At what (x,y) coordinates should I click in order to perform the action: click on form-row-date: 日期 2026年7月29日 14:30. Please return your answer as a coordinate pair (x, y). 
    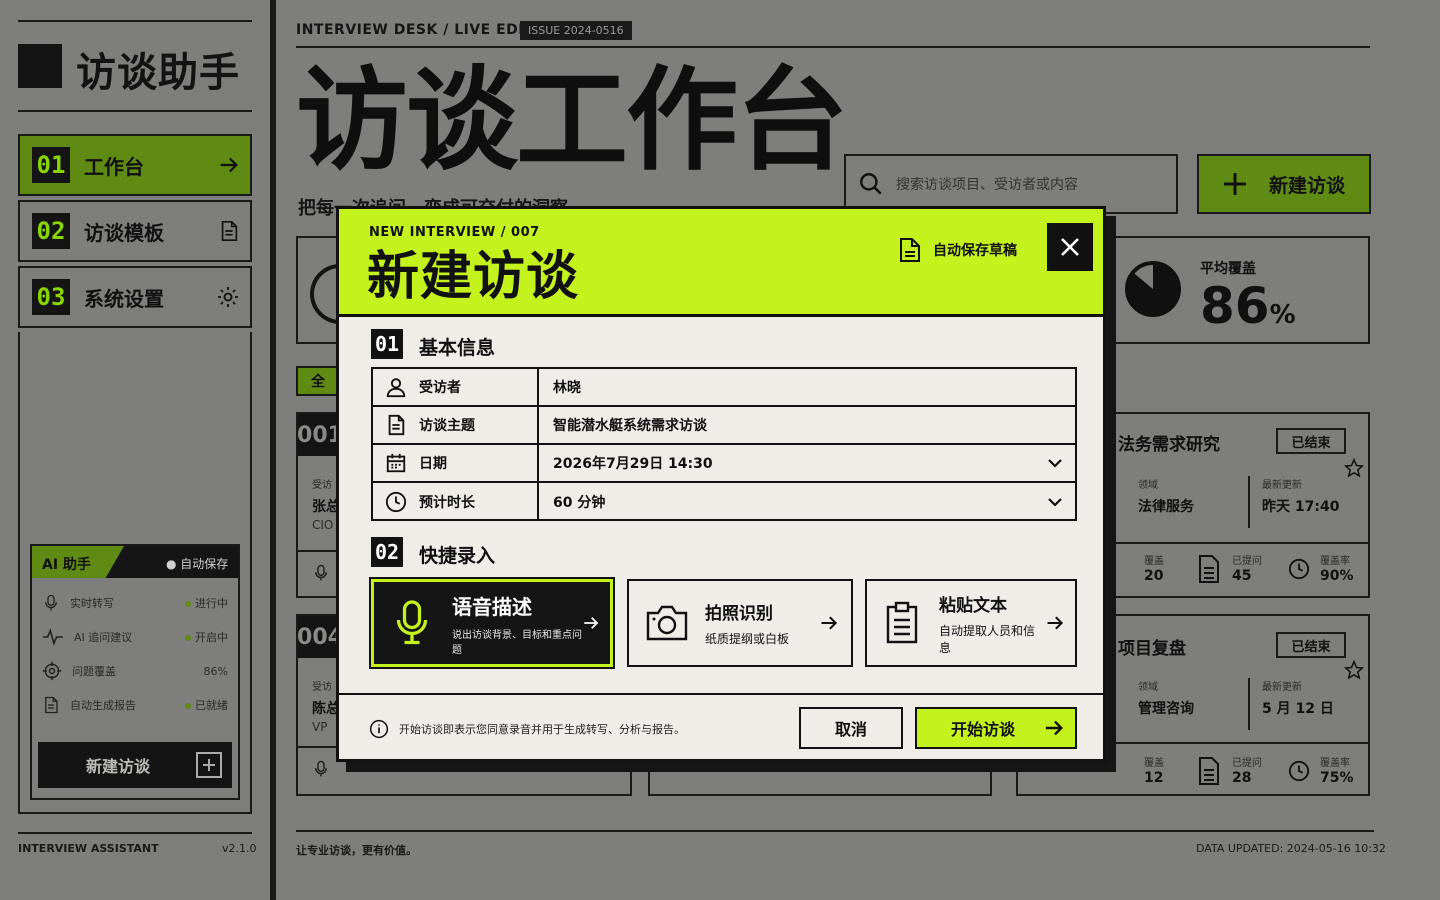
    Looking at the image, I should click on (724, 464).